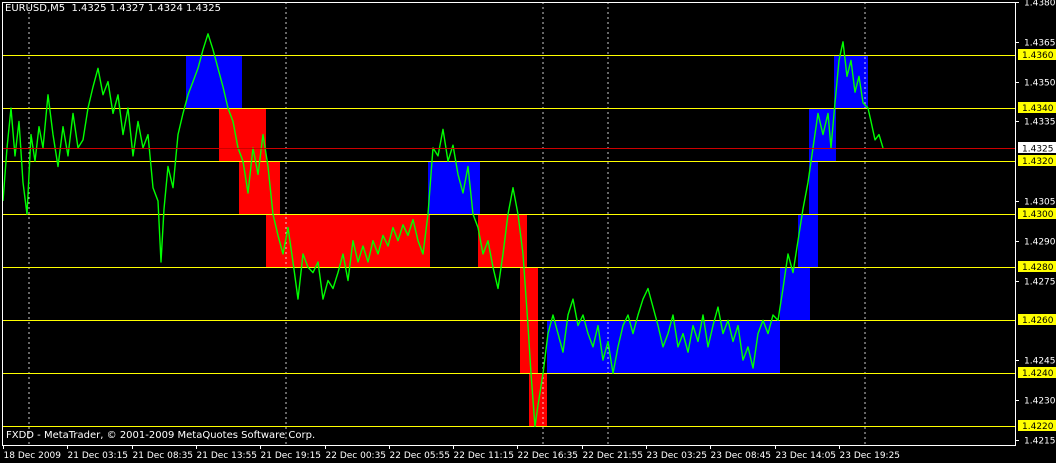 This screenshot has height=463, width=1056. What do you see at coordinates (35, 8) in the screenshot?
I see `symbol-timeframe: EURUSD,M5` at bounding box center [35, 8].